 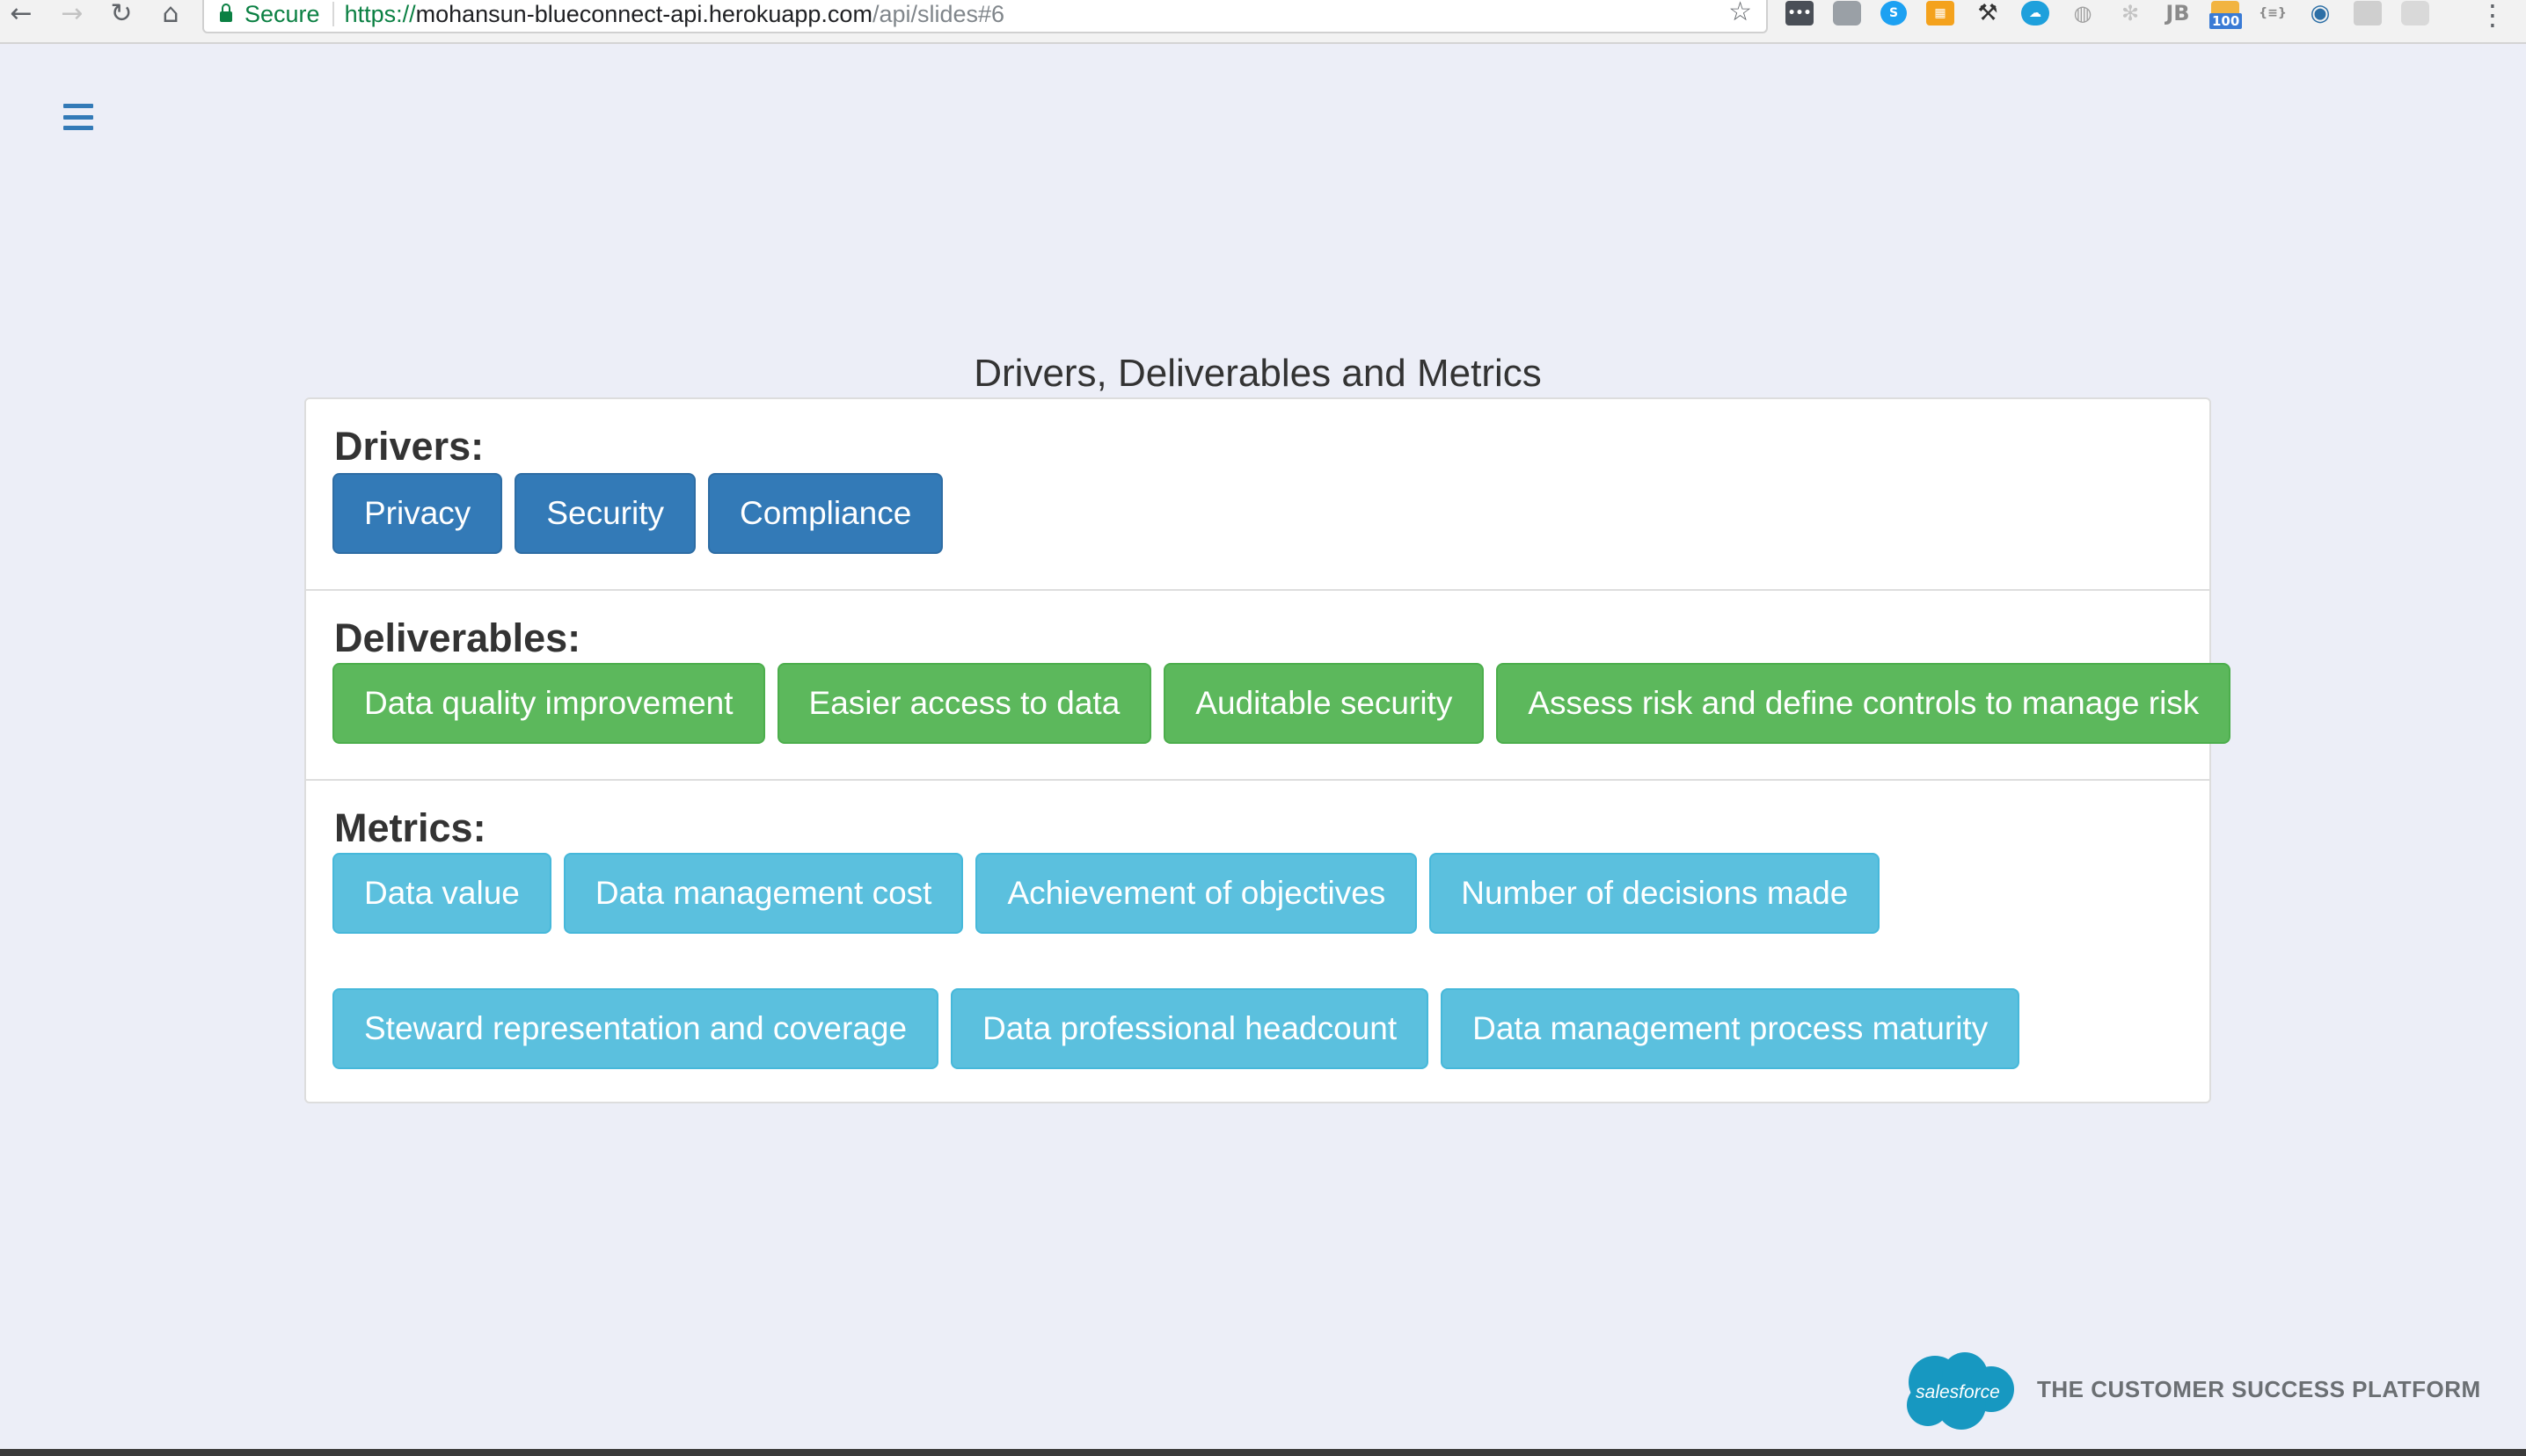 I want to click on extension-square-icon, so click(x=1847, y=13).